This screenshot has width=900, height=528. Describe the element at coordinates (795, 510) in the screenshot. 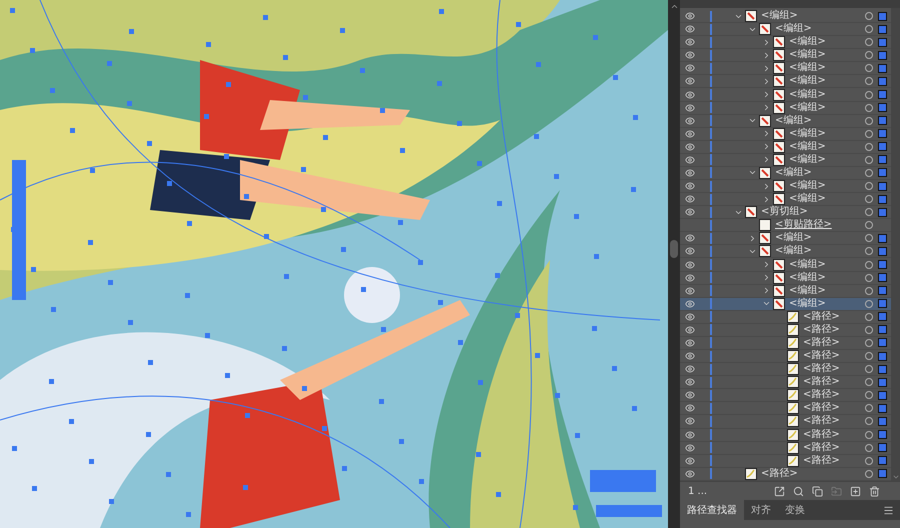

I see `panel-tab: 变换` at that location.